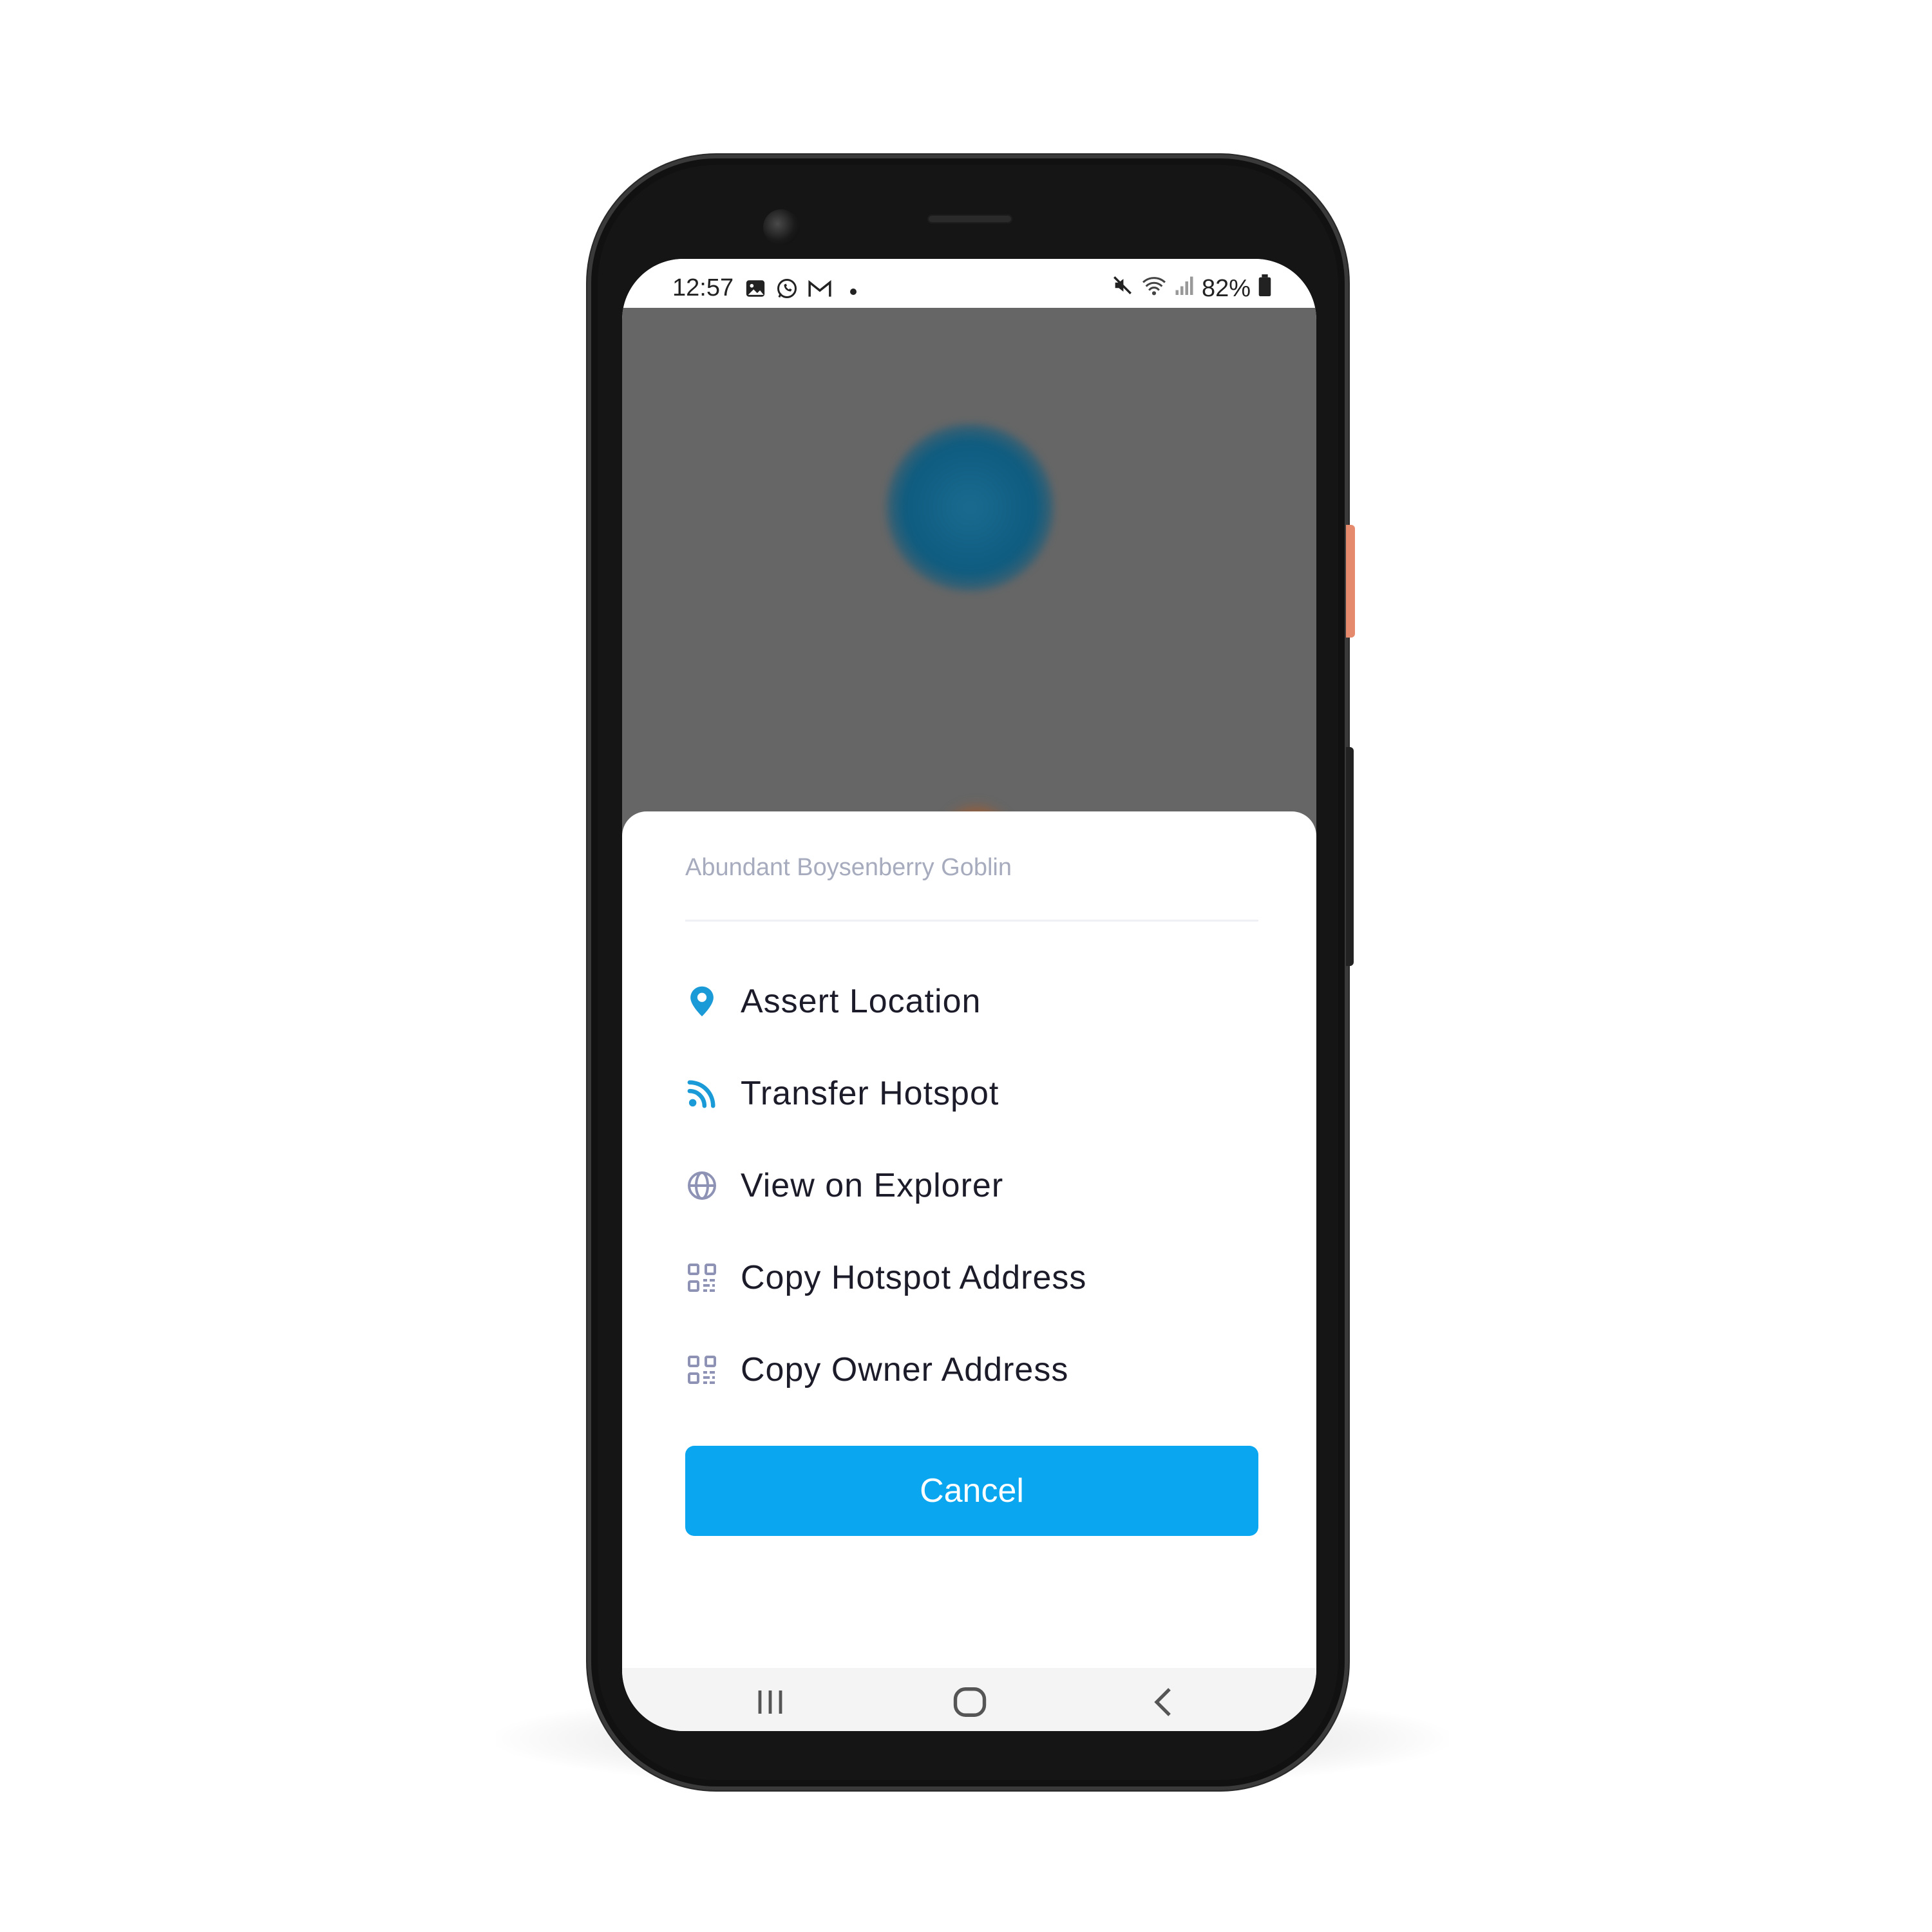 Image resolution: width=1932 pixels, height=1932 pixels. I want to click on menu-item-view-on-explorer: View on Explorer, so click(972, 1186).